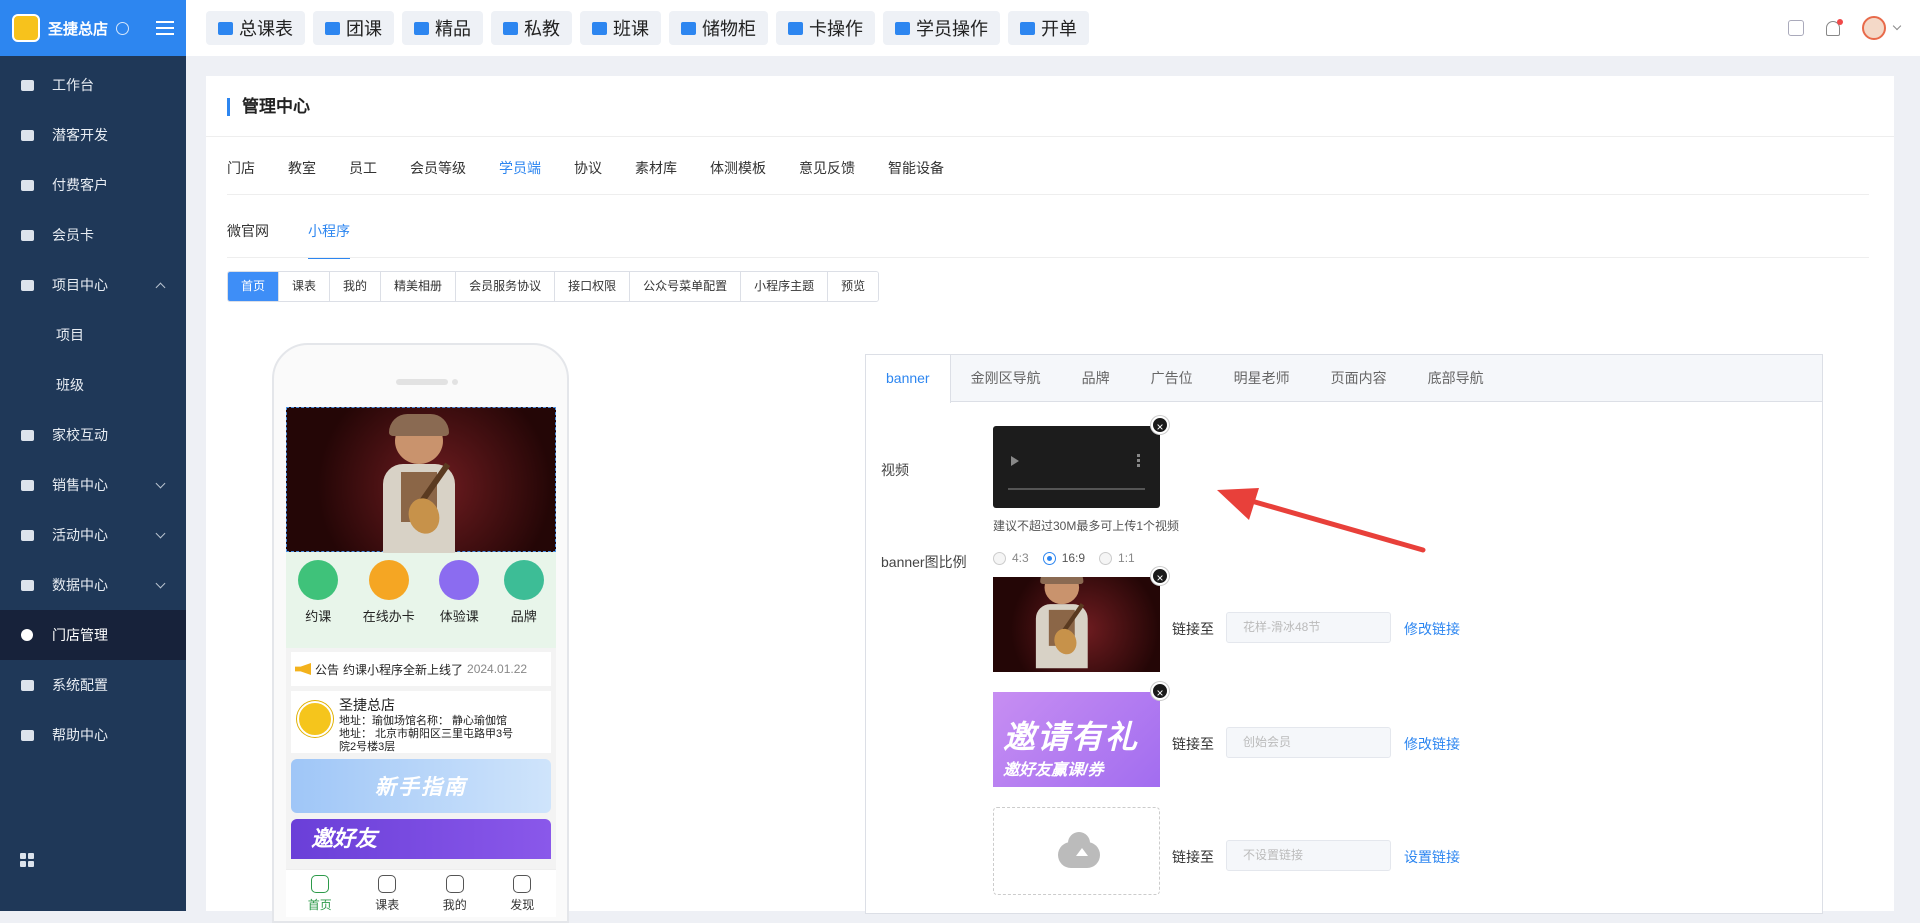 The image size is (1920, 923). I want to click on segment-button: 课表, so click(305, 286).